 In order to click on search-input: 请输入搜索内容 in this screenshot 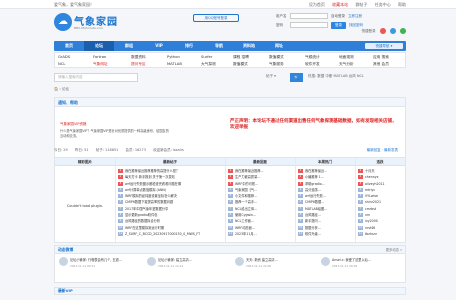, I will do `click(96, 77)`.